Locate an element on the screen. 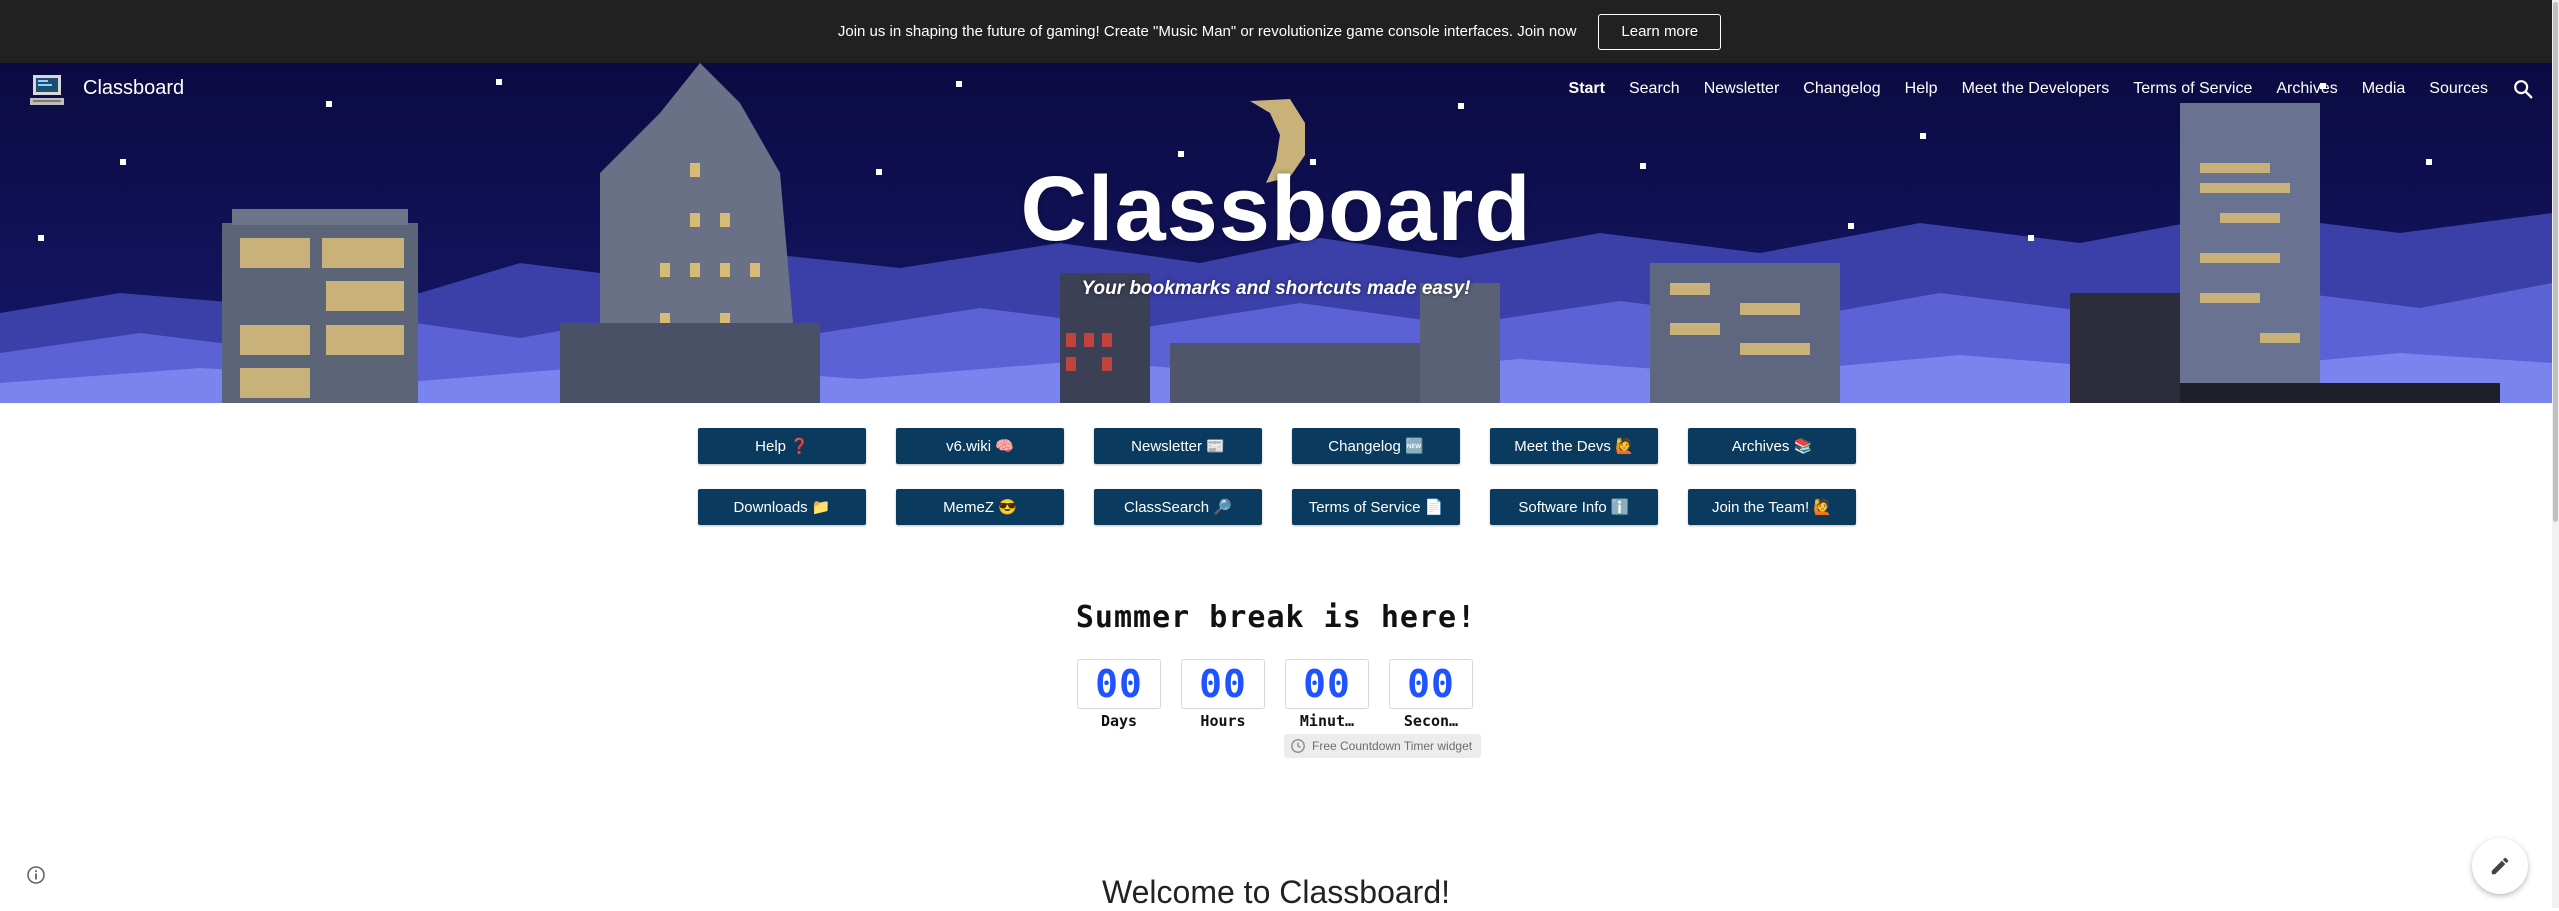 The height and width of the screenshot is (911, 2559). nav-search: Search is located at coordinates (1654, 89).